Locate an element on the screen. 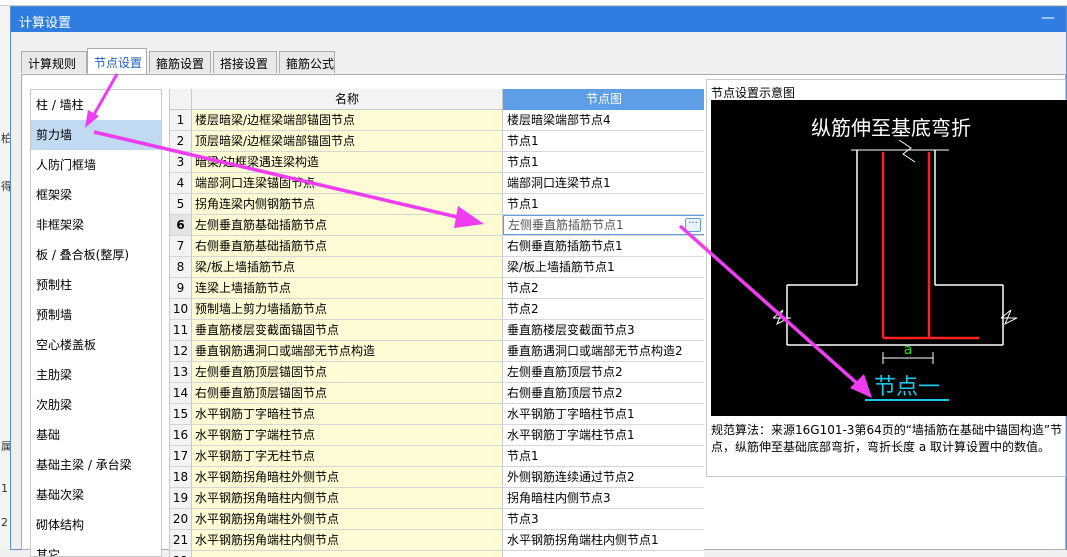 This screenshot has width=1067, height=557. node-diagram-cell: 外侧钢筋连续通过节点2 is located at coordinates (603, 477).